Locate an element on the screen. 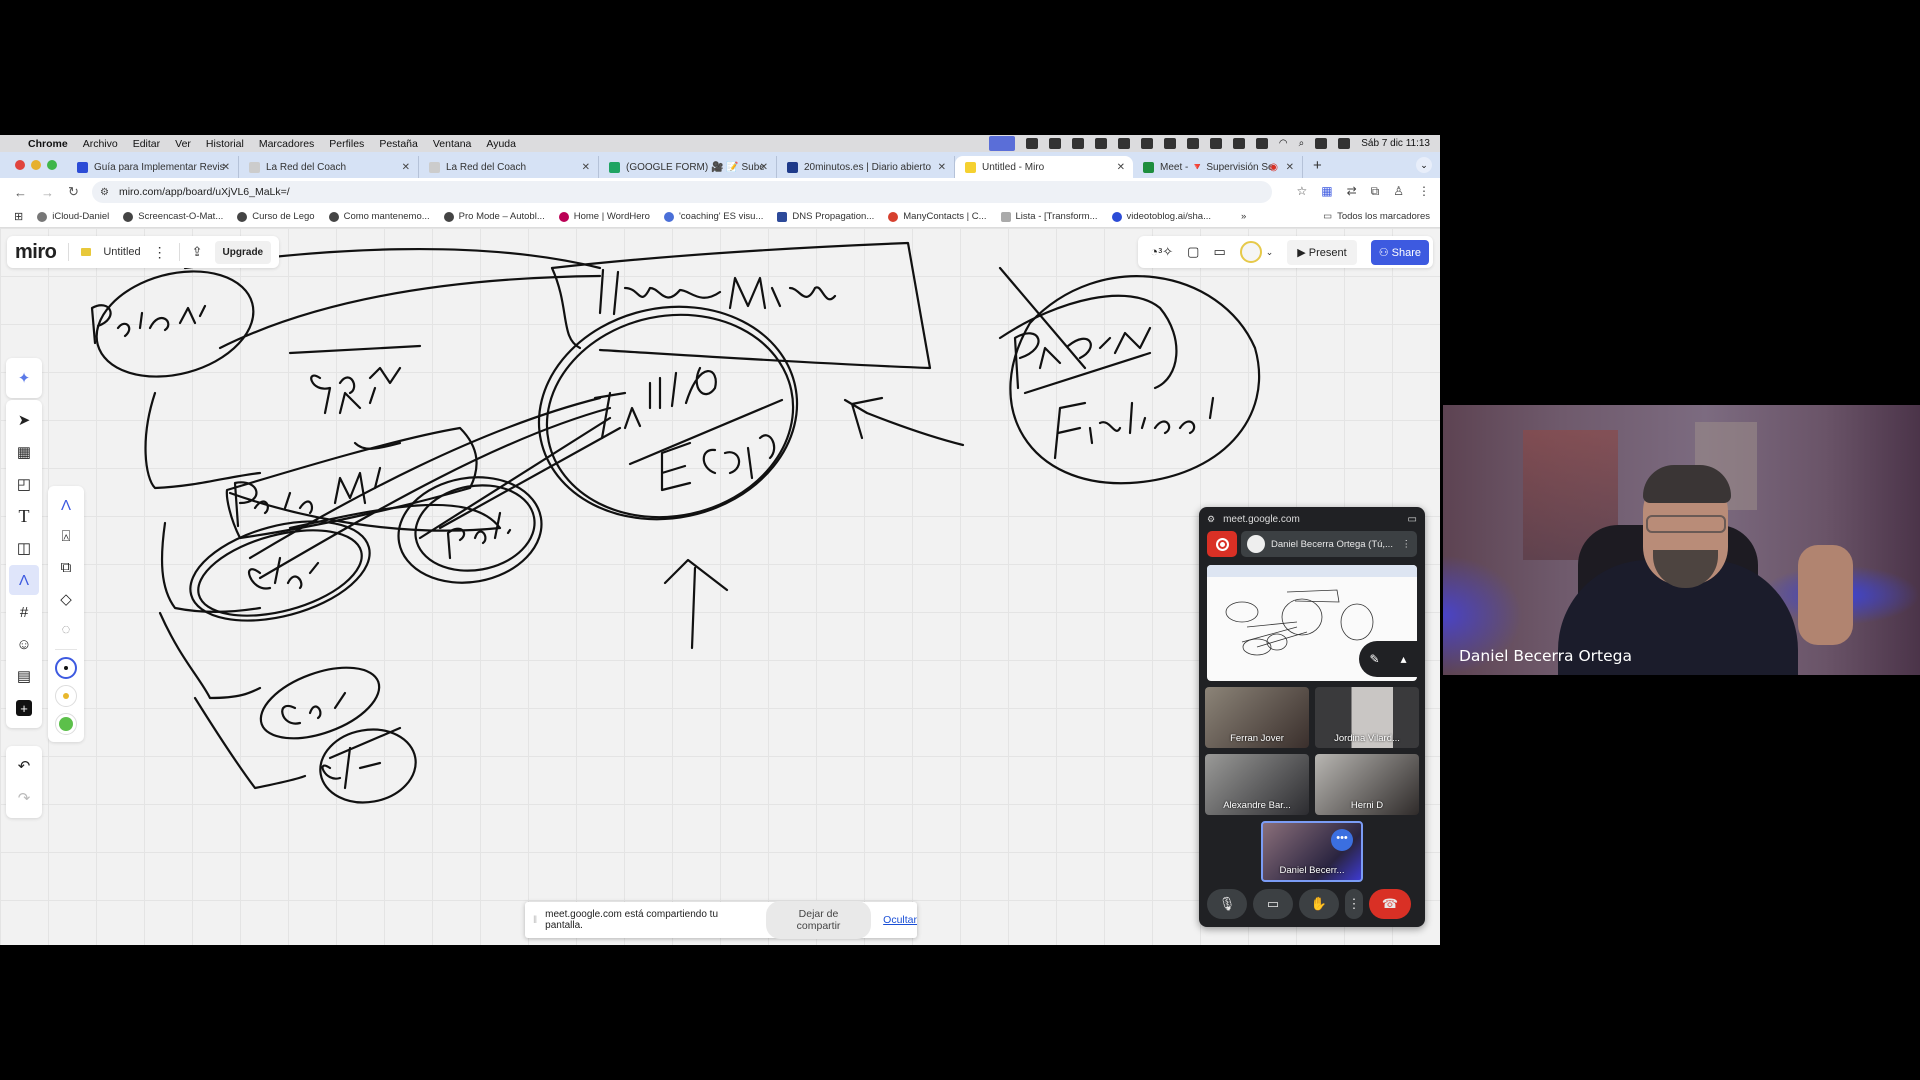  upgrade-button: Upgrade is located at coordinates (243, 252).